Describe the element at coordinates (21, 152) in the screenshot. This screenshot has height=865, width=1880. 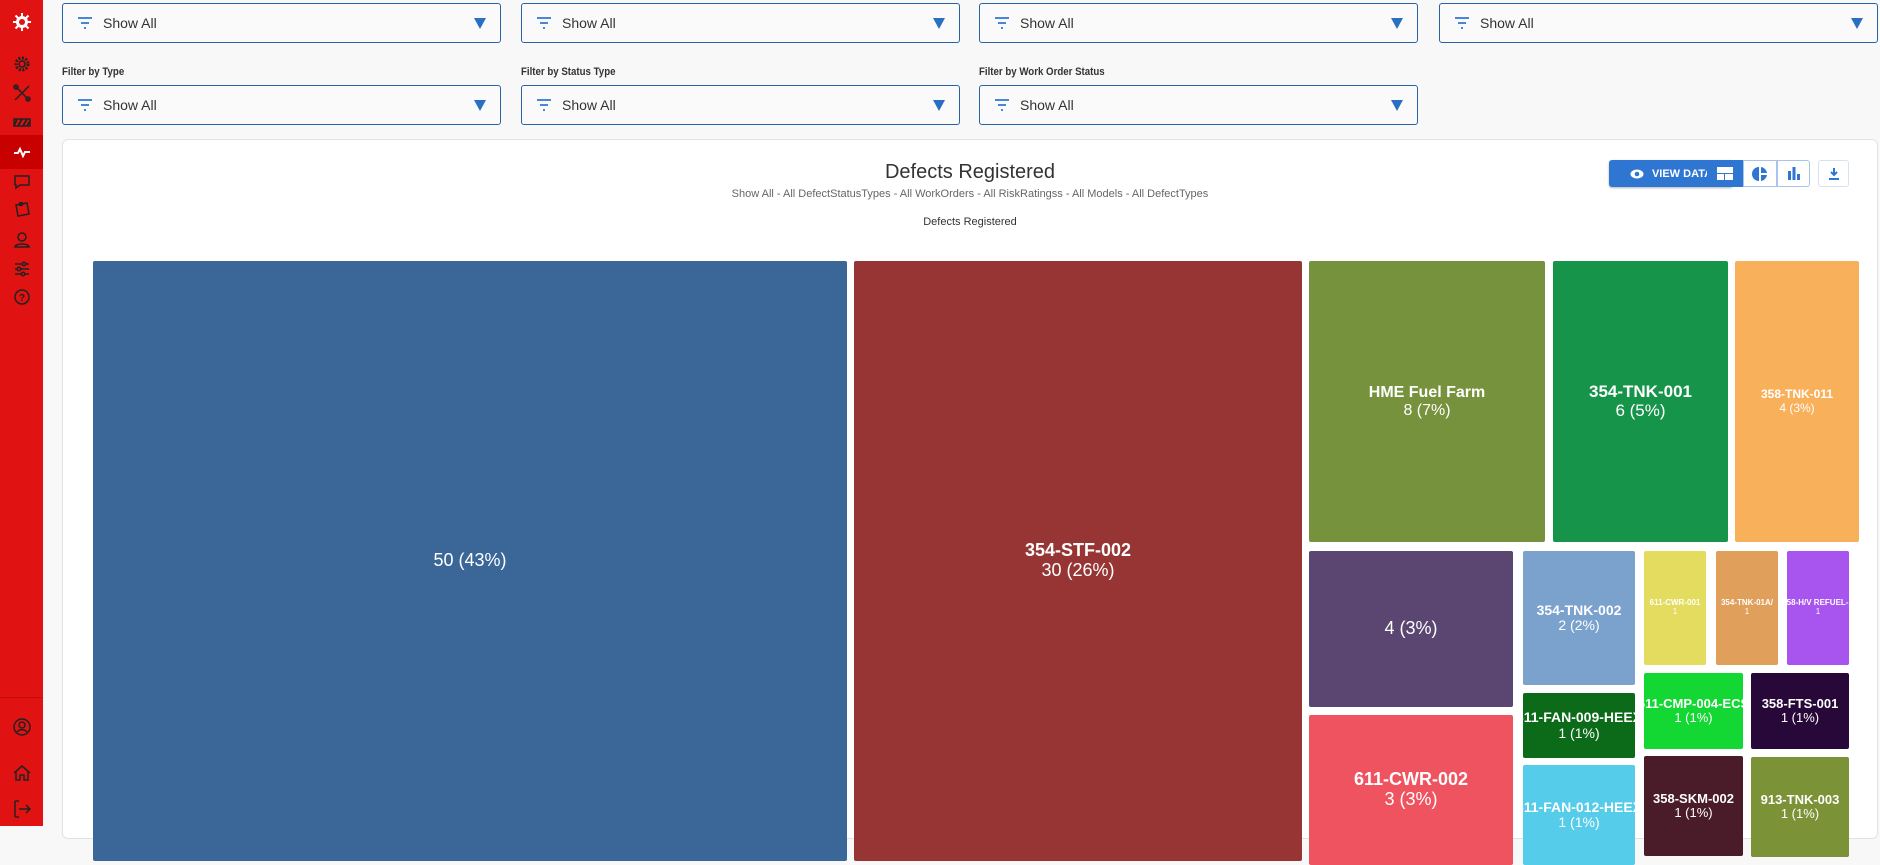
I see `activity-icon` at that location.